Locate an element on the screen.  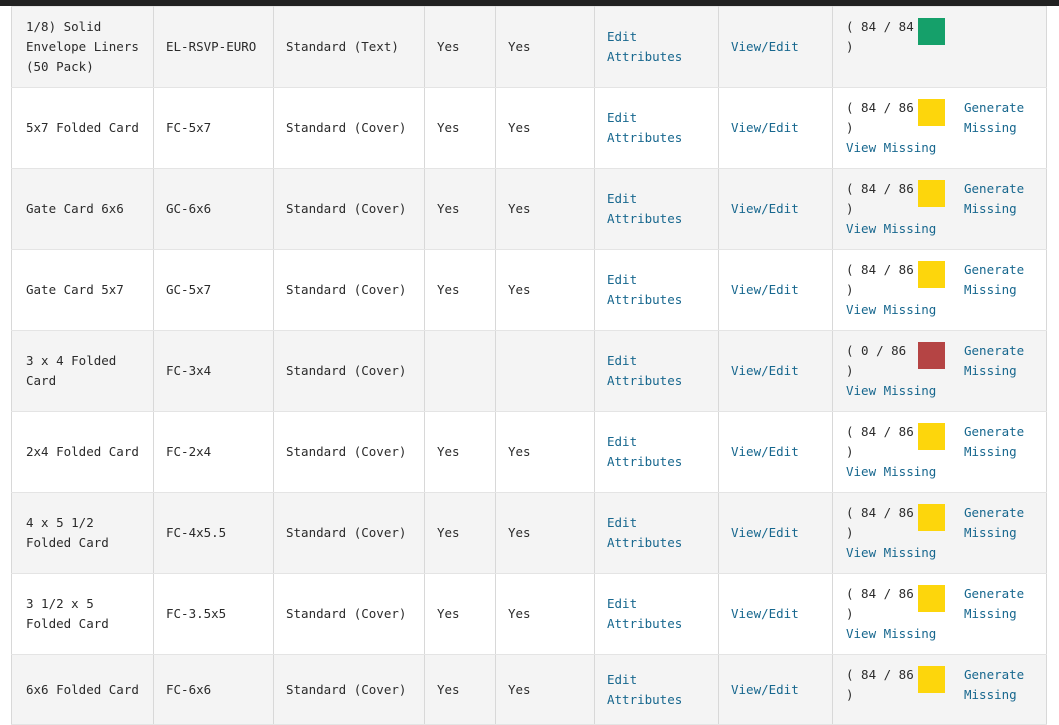
cell-sku: FC-3.5x5 is located at coordinates (213, 614).